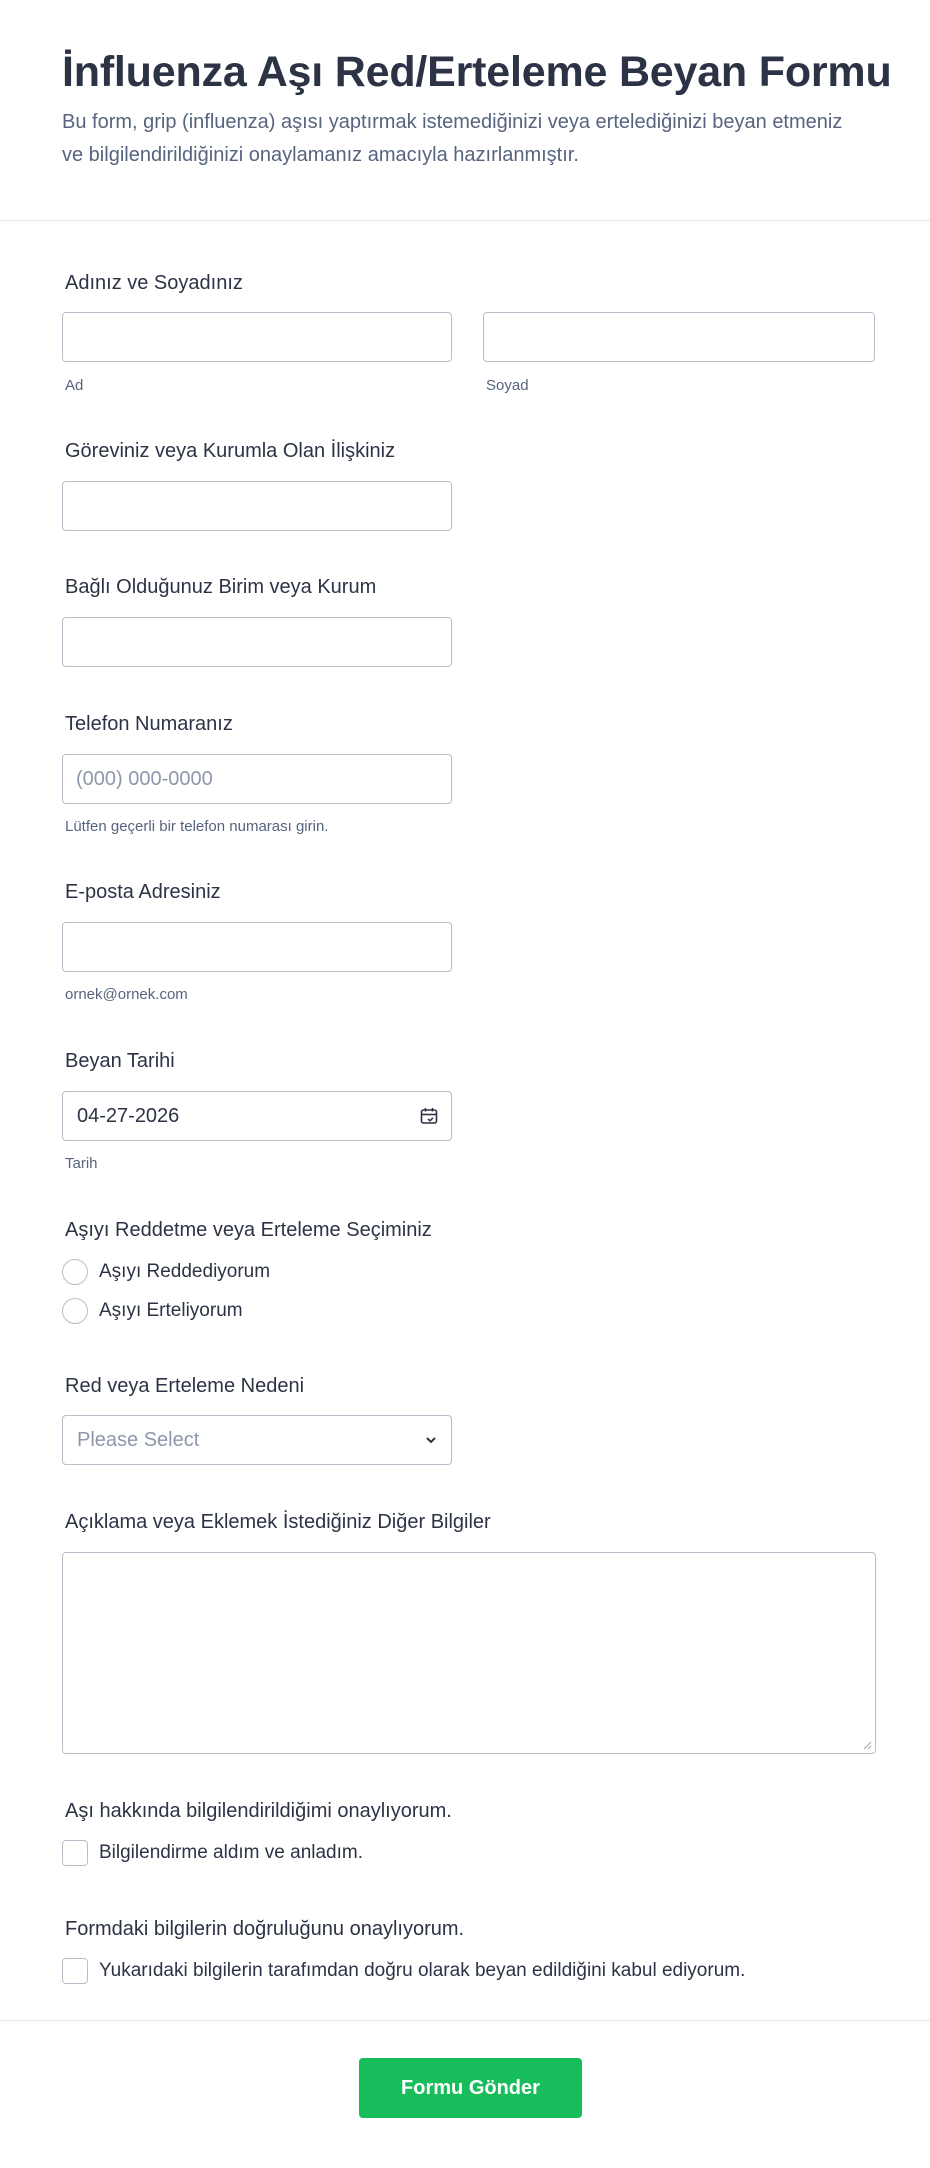  I want to click on reason-select: Please Select, so click(257, 1440).